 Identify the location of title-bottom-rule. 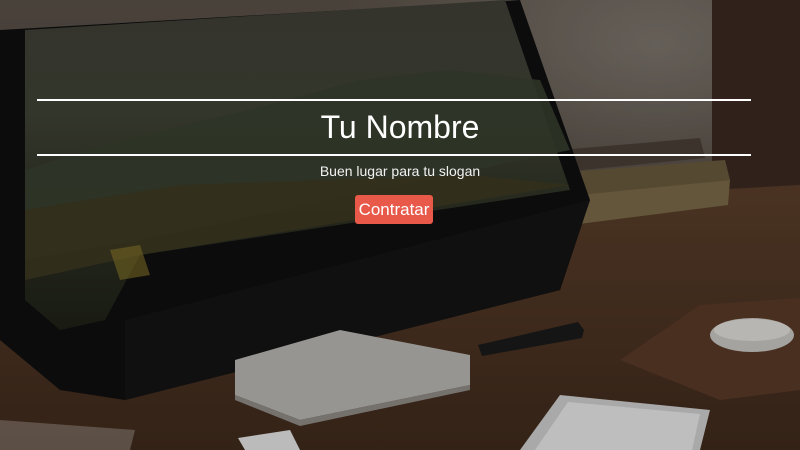
(394, 155).